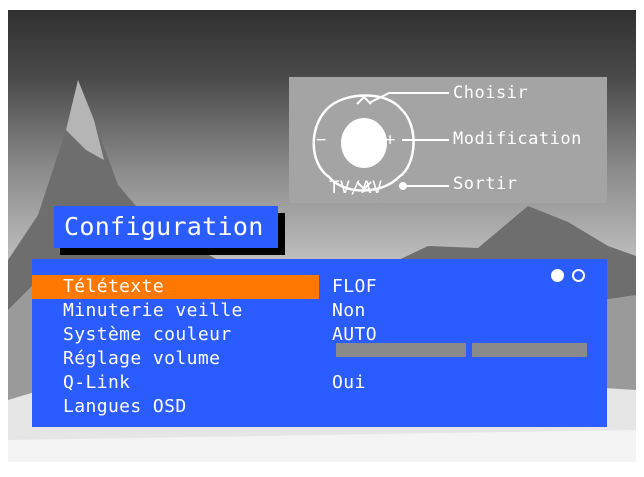 The height and width of the screenshot is (477, 644). Describe the element at coordinates (354, 287) in the screenshot. I see `teletext-value: FLOF` at that location.